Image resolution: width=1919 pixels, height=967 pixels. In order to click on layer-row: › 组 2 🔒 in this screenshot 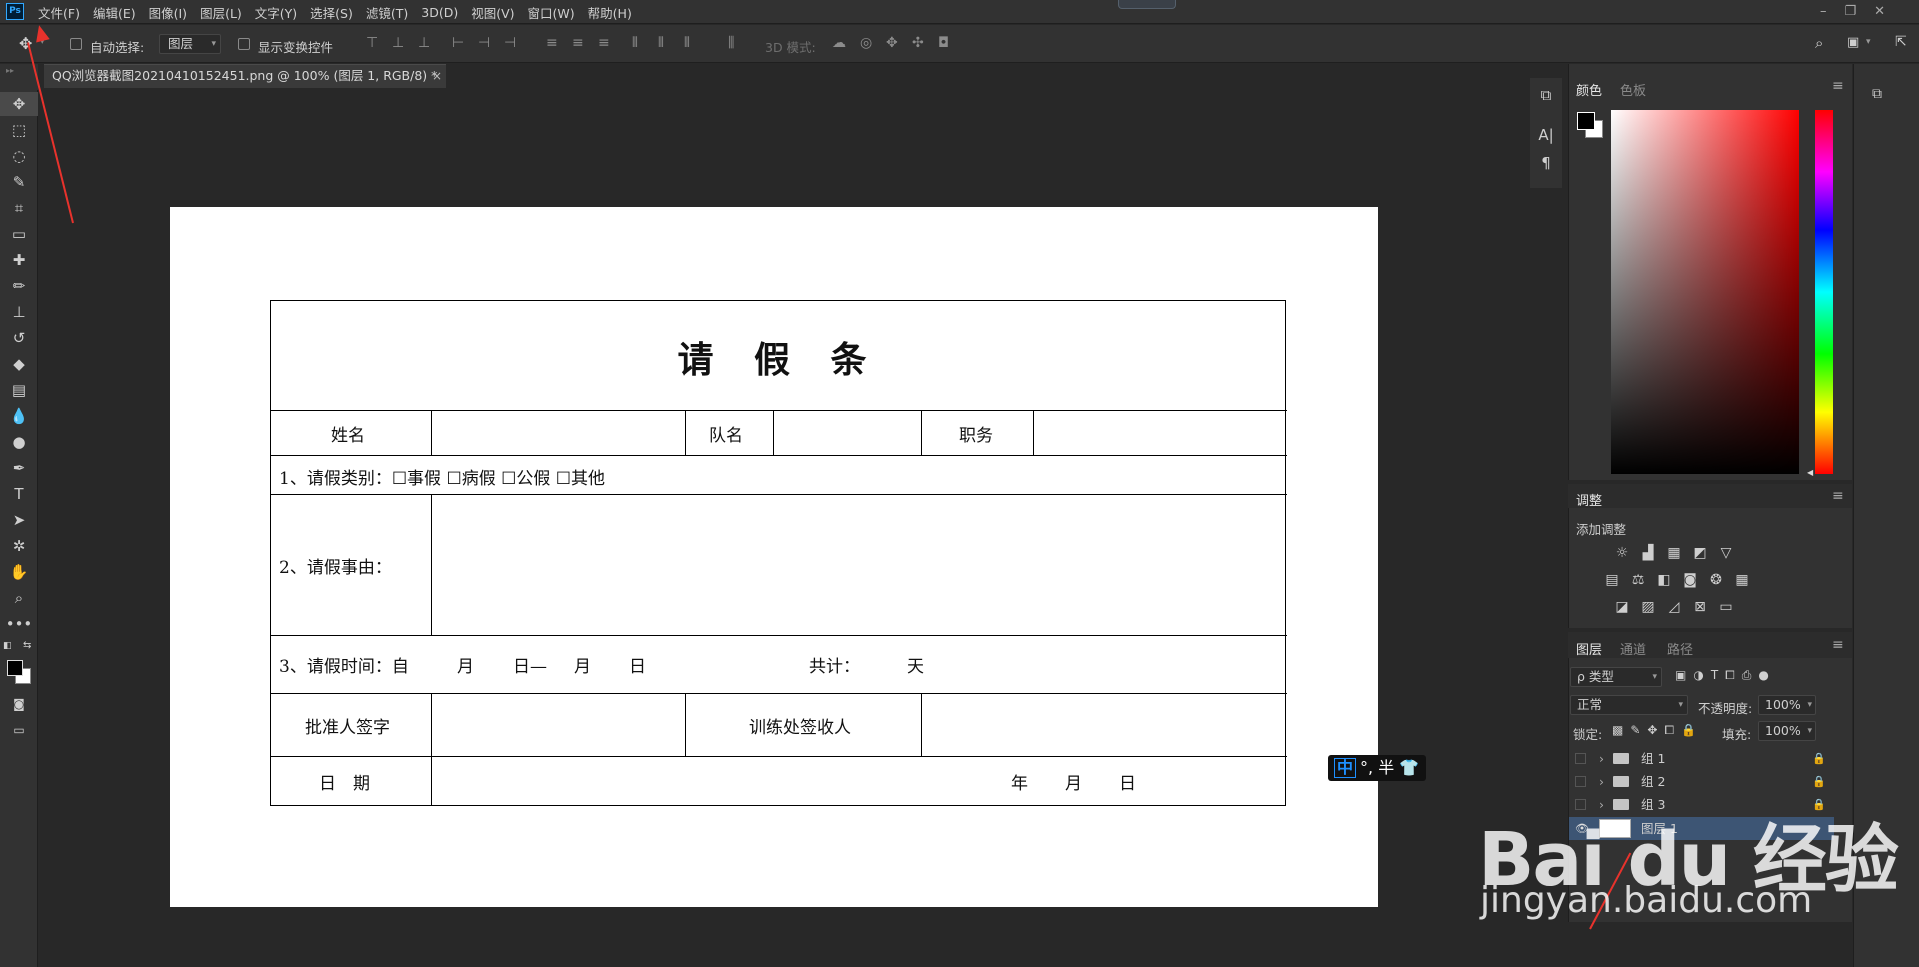, I will do `click(1701, 781)`.